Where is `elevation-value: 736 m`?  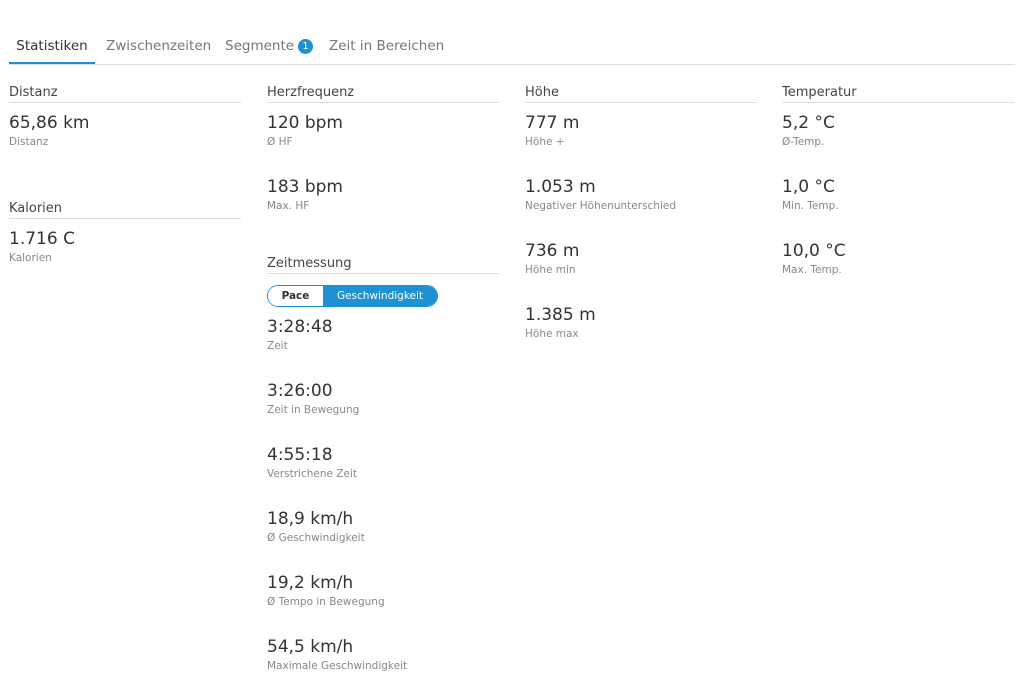
elevation-value: 736 m is located at coordinates (552, 251).